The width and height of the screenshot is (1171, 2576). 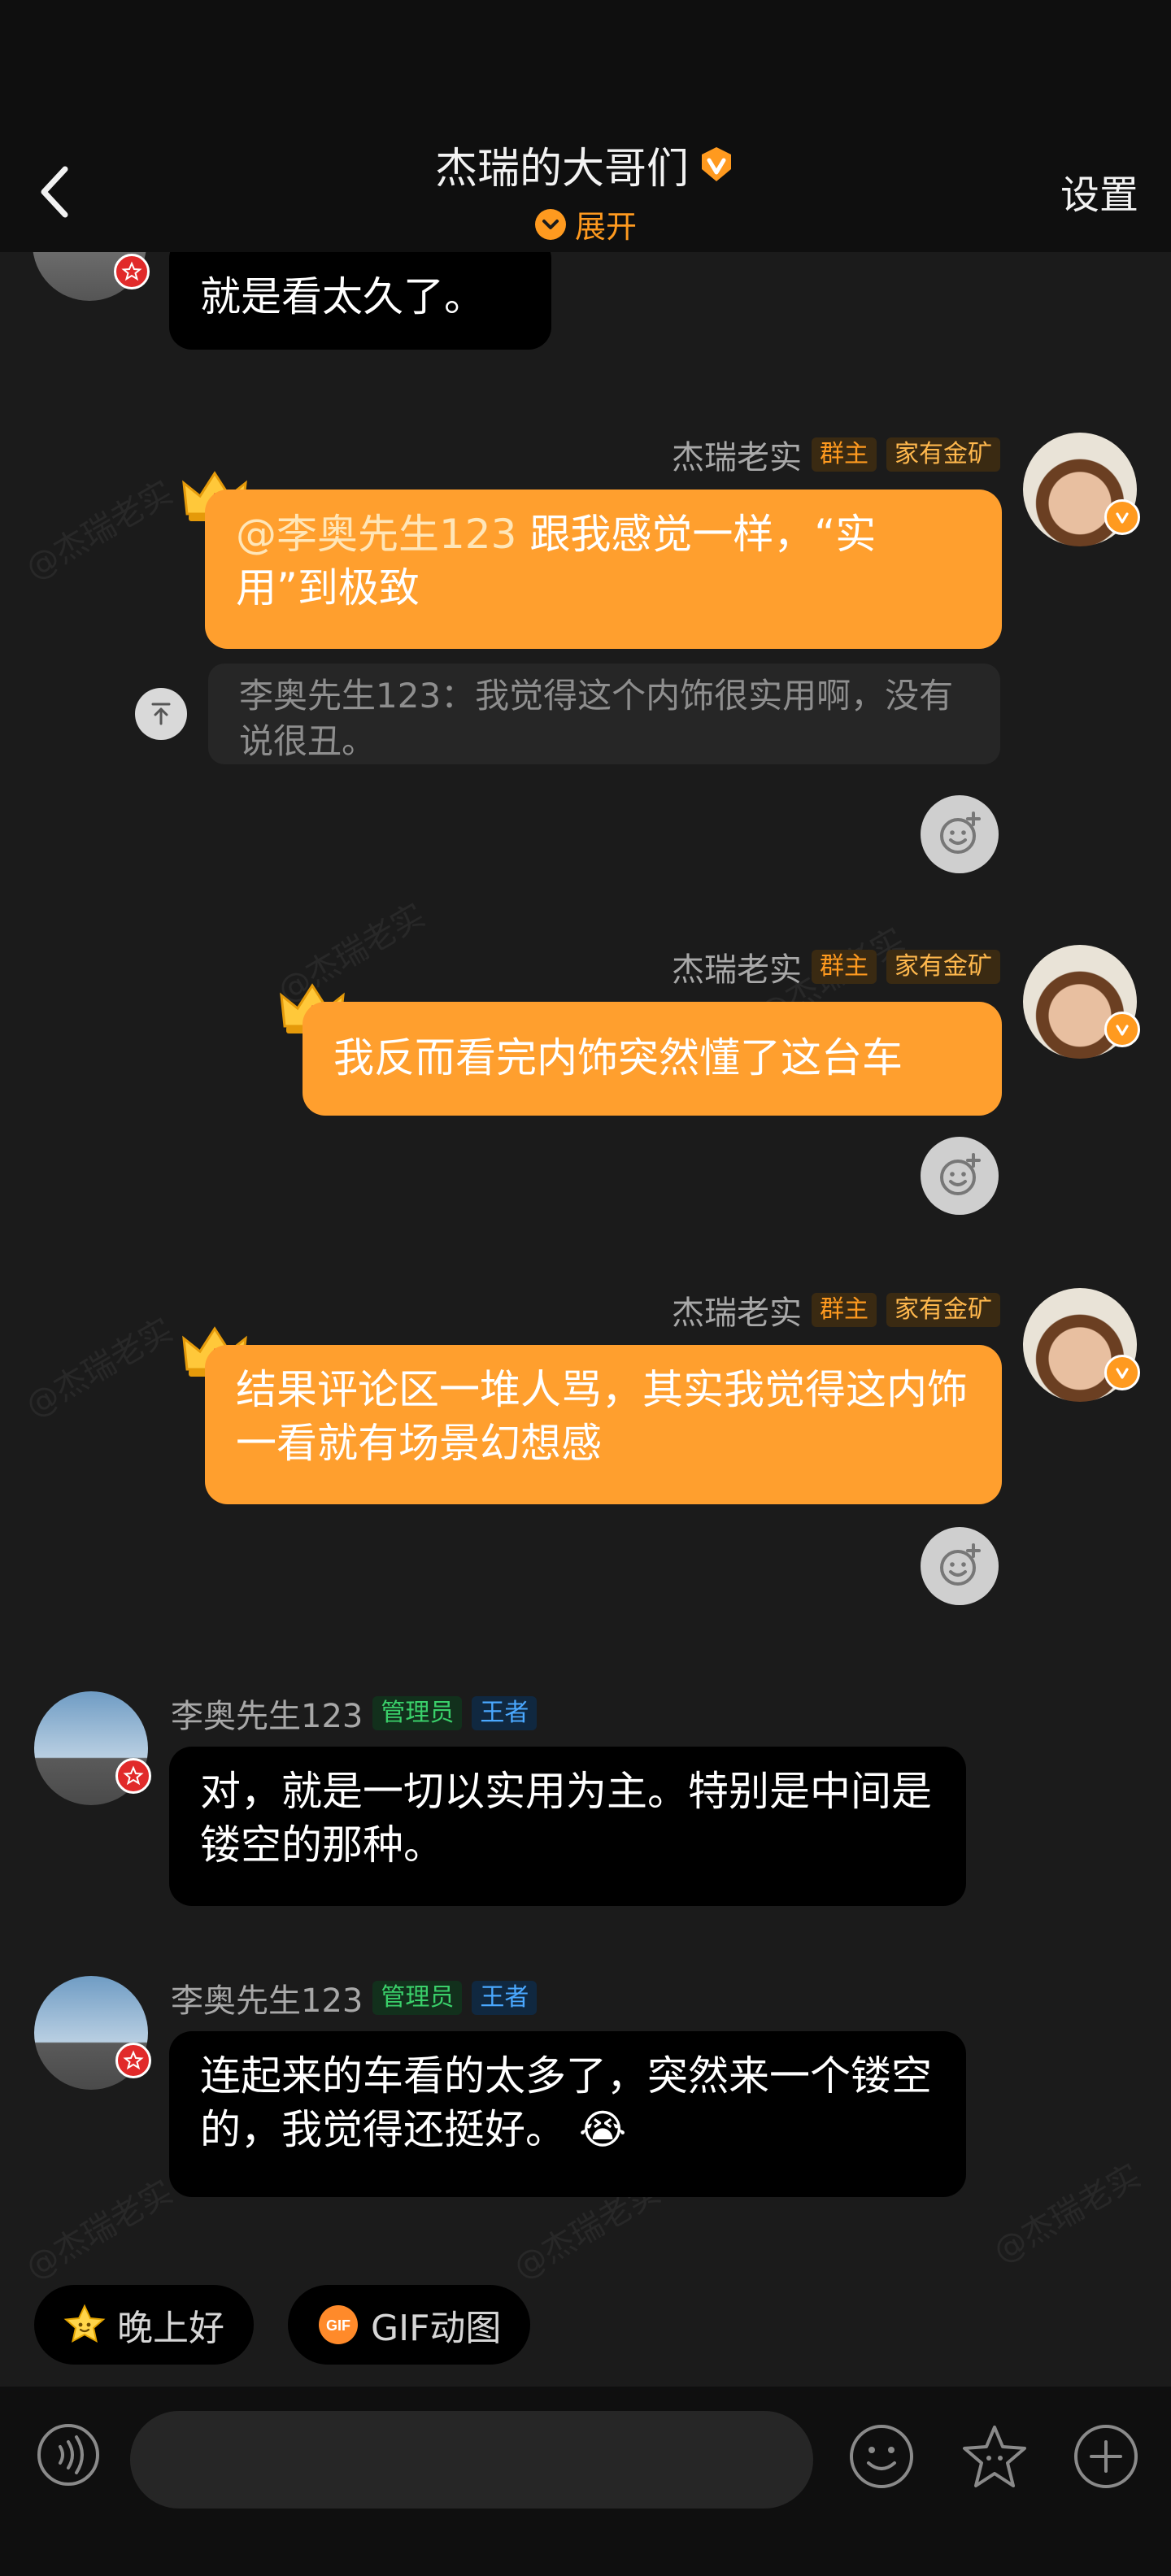 What do you see at coordinates (566, 1819) in the screenshot?
I see `message-text: 对，就是一切以实用为主。特别是中间是镂空的那种。` at bounding box center [566, 1819].